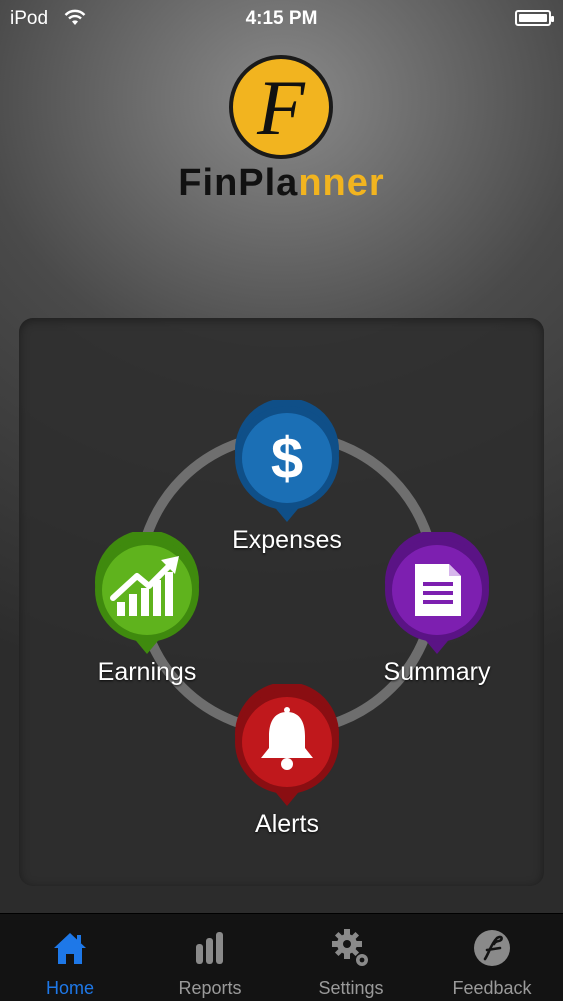  Describe the element at coordinates (209, 948) in the screenshot. I see `bar-chart-icon` at that location.